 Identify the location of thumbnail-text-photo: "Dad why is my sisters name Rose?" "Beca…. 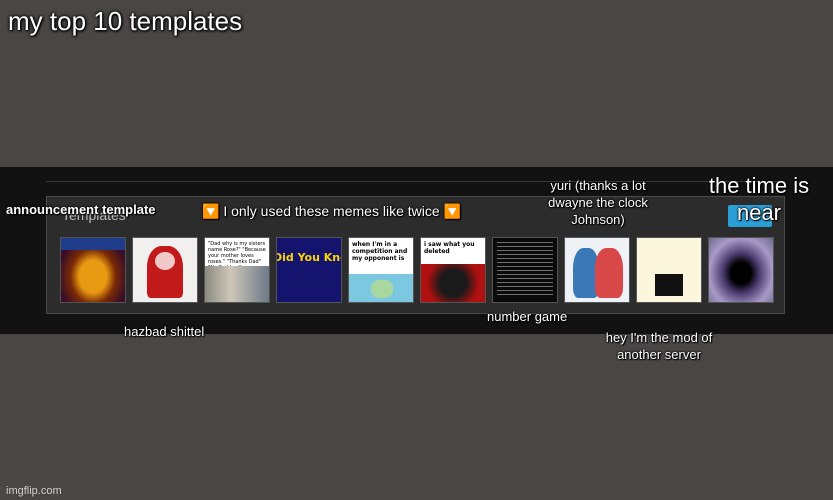
(237, 270).